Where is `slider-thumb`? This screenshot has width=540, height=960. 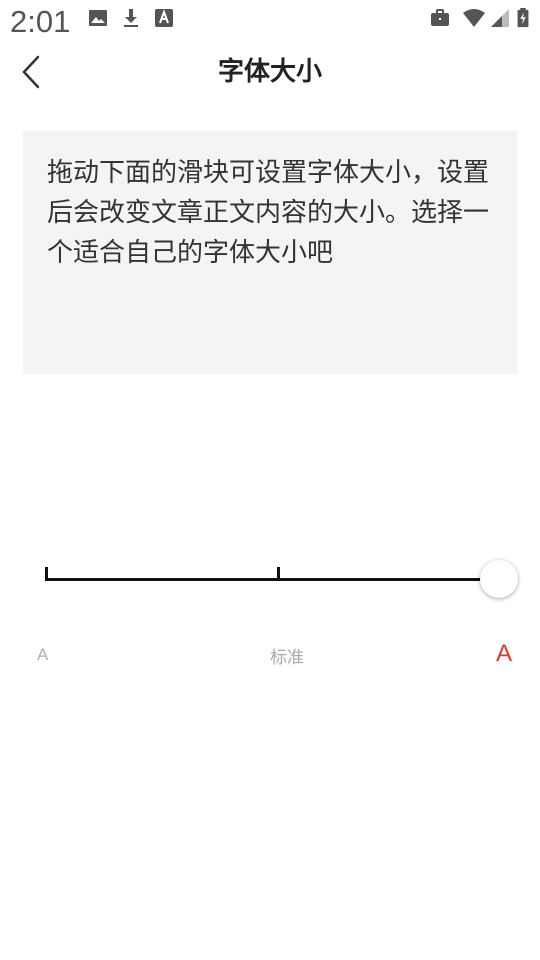
slider-thumb is located at coordinates (499, 579).